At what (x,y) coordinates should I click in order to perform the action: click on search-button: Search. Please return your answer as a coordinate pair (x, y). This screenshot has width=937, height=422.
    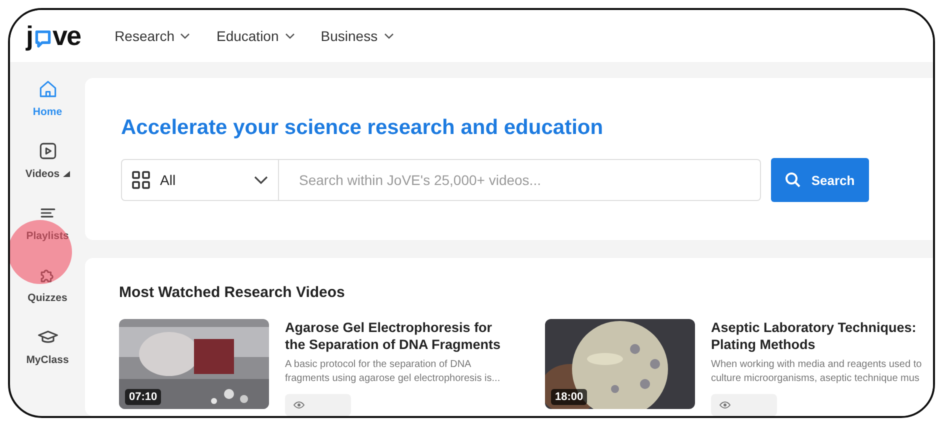
    Looking at the image, I should click on (820, 180).